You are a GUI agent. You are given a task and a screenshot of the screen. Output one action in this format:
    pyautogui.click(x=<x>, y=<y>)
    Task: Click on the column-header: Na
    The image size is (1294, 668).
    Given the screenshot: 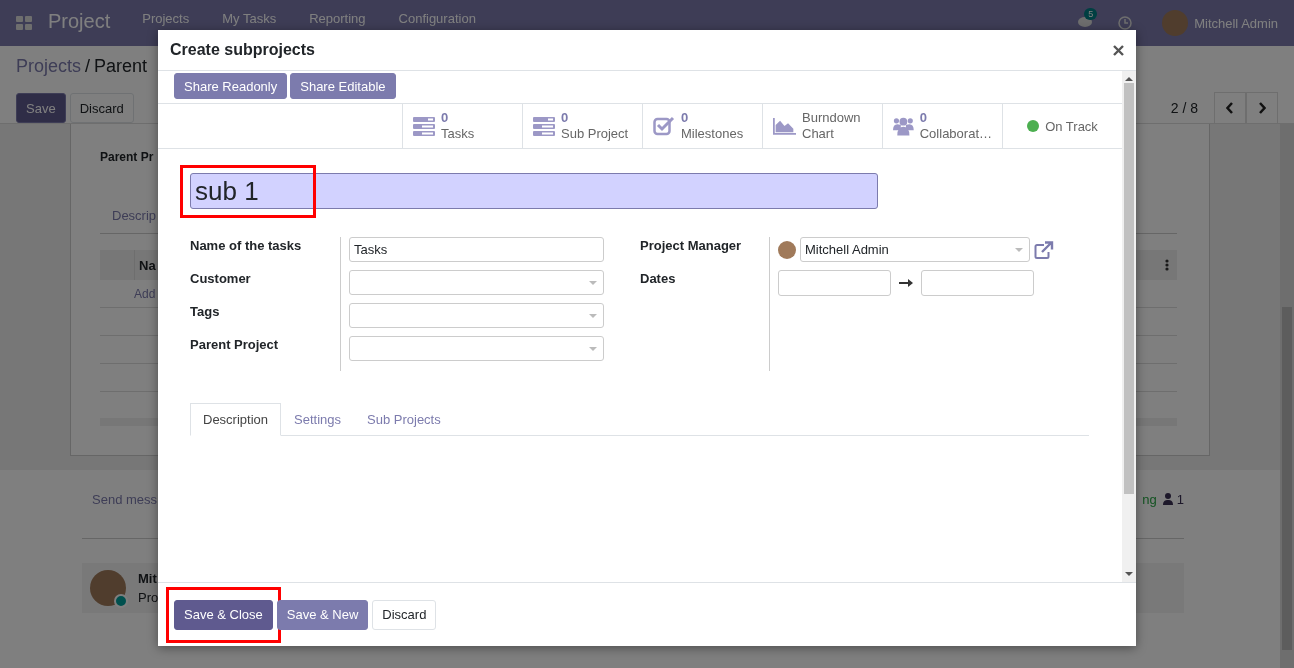 What is the action you would take?
    pyautogui.click(x=145, y=265)
    